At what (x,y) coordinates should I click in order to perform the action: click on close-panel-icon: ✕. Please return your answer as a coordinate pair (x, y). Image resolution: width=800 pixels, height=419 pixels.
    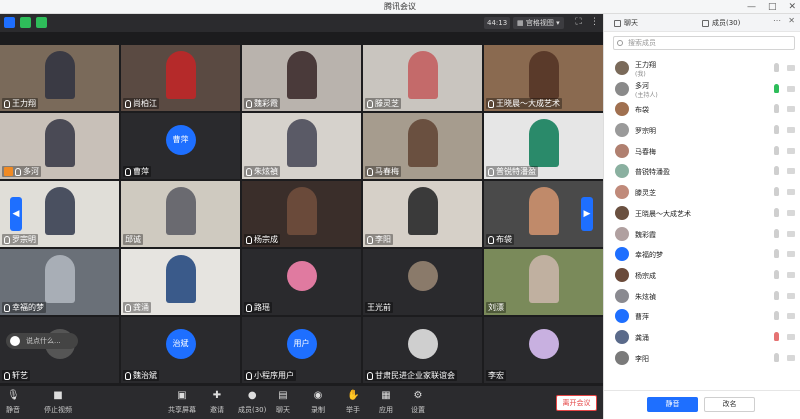
    Looking at the image, I should click on (791, 20).